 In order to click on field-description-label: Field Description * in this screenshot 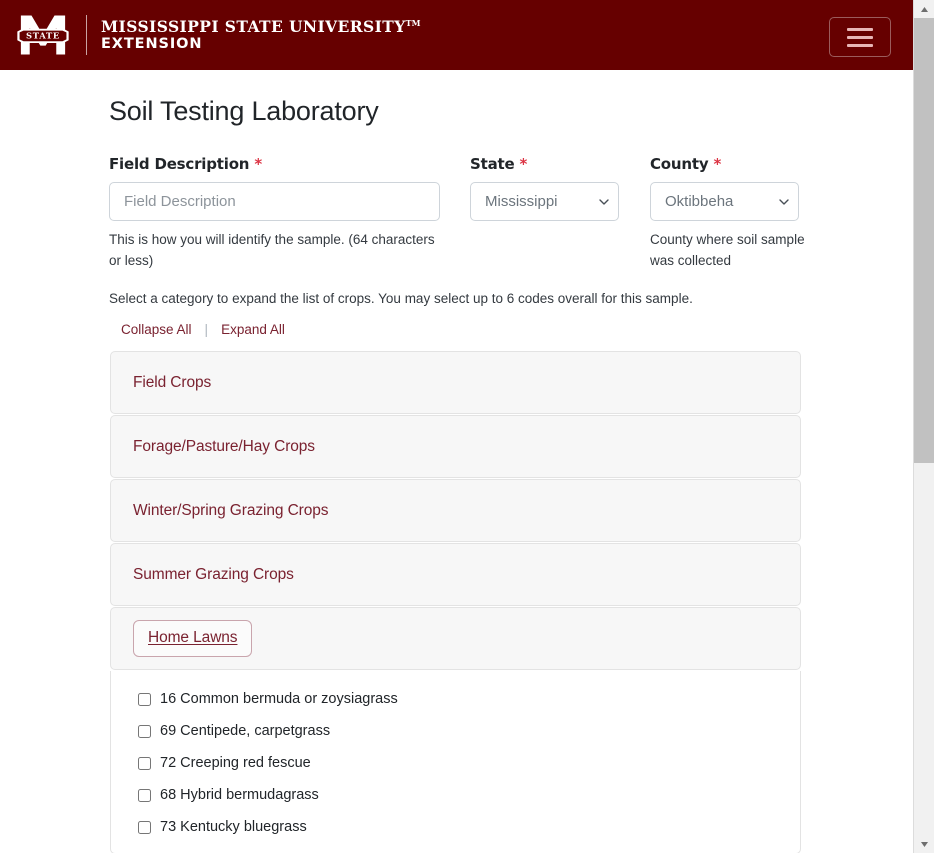, I will do `click(281, 164)`.